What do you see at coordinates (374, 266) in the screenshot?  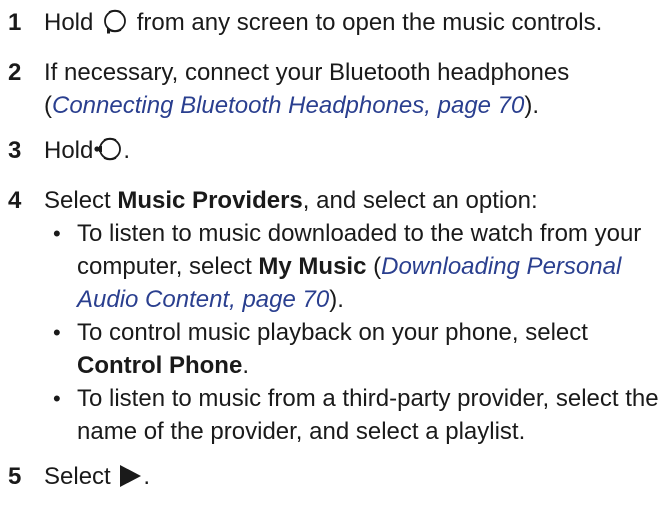 I see `option-text: (` at bounding box center [374, 266].